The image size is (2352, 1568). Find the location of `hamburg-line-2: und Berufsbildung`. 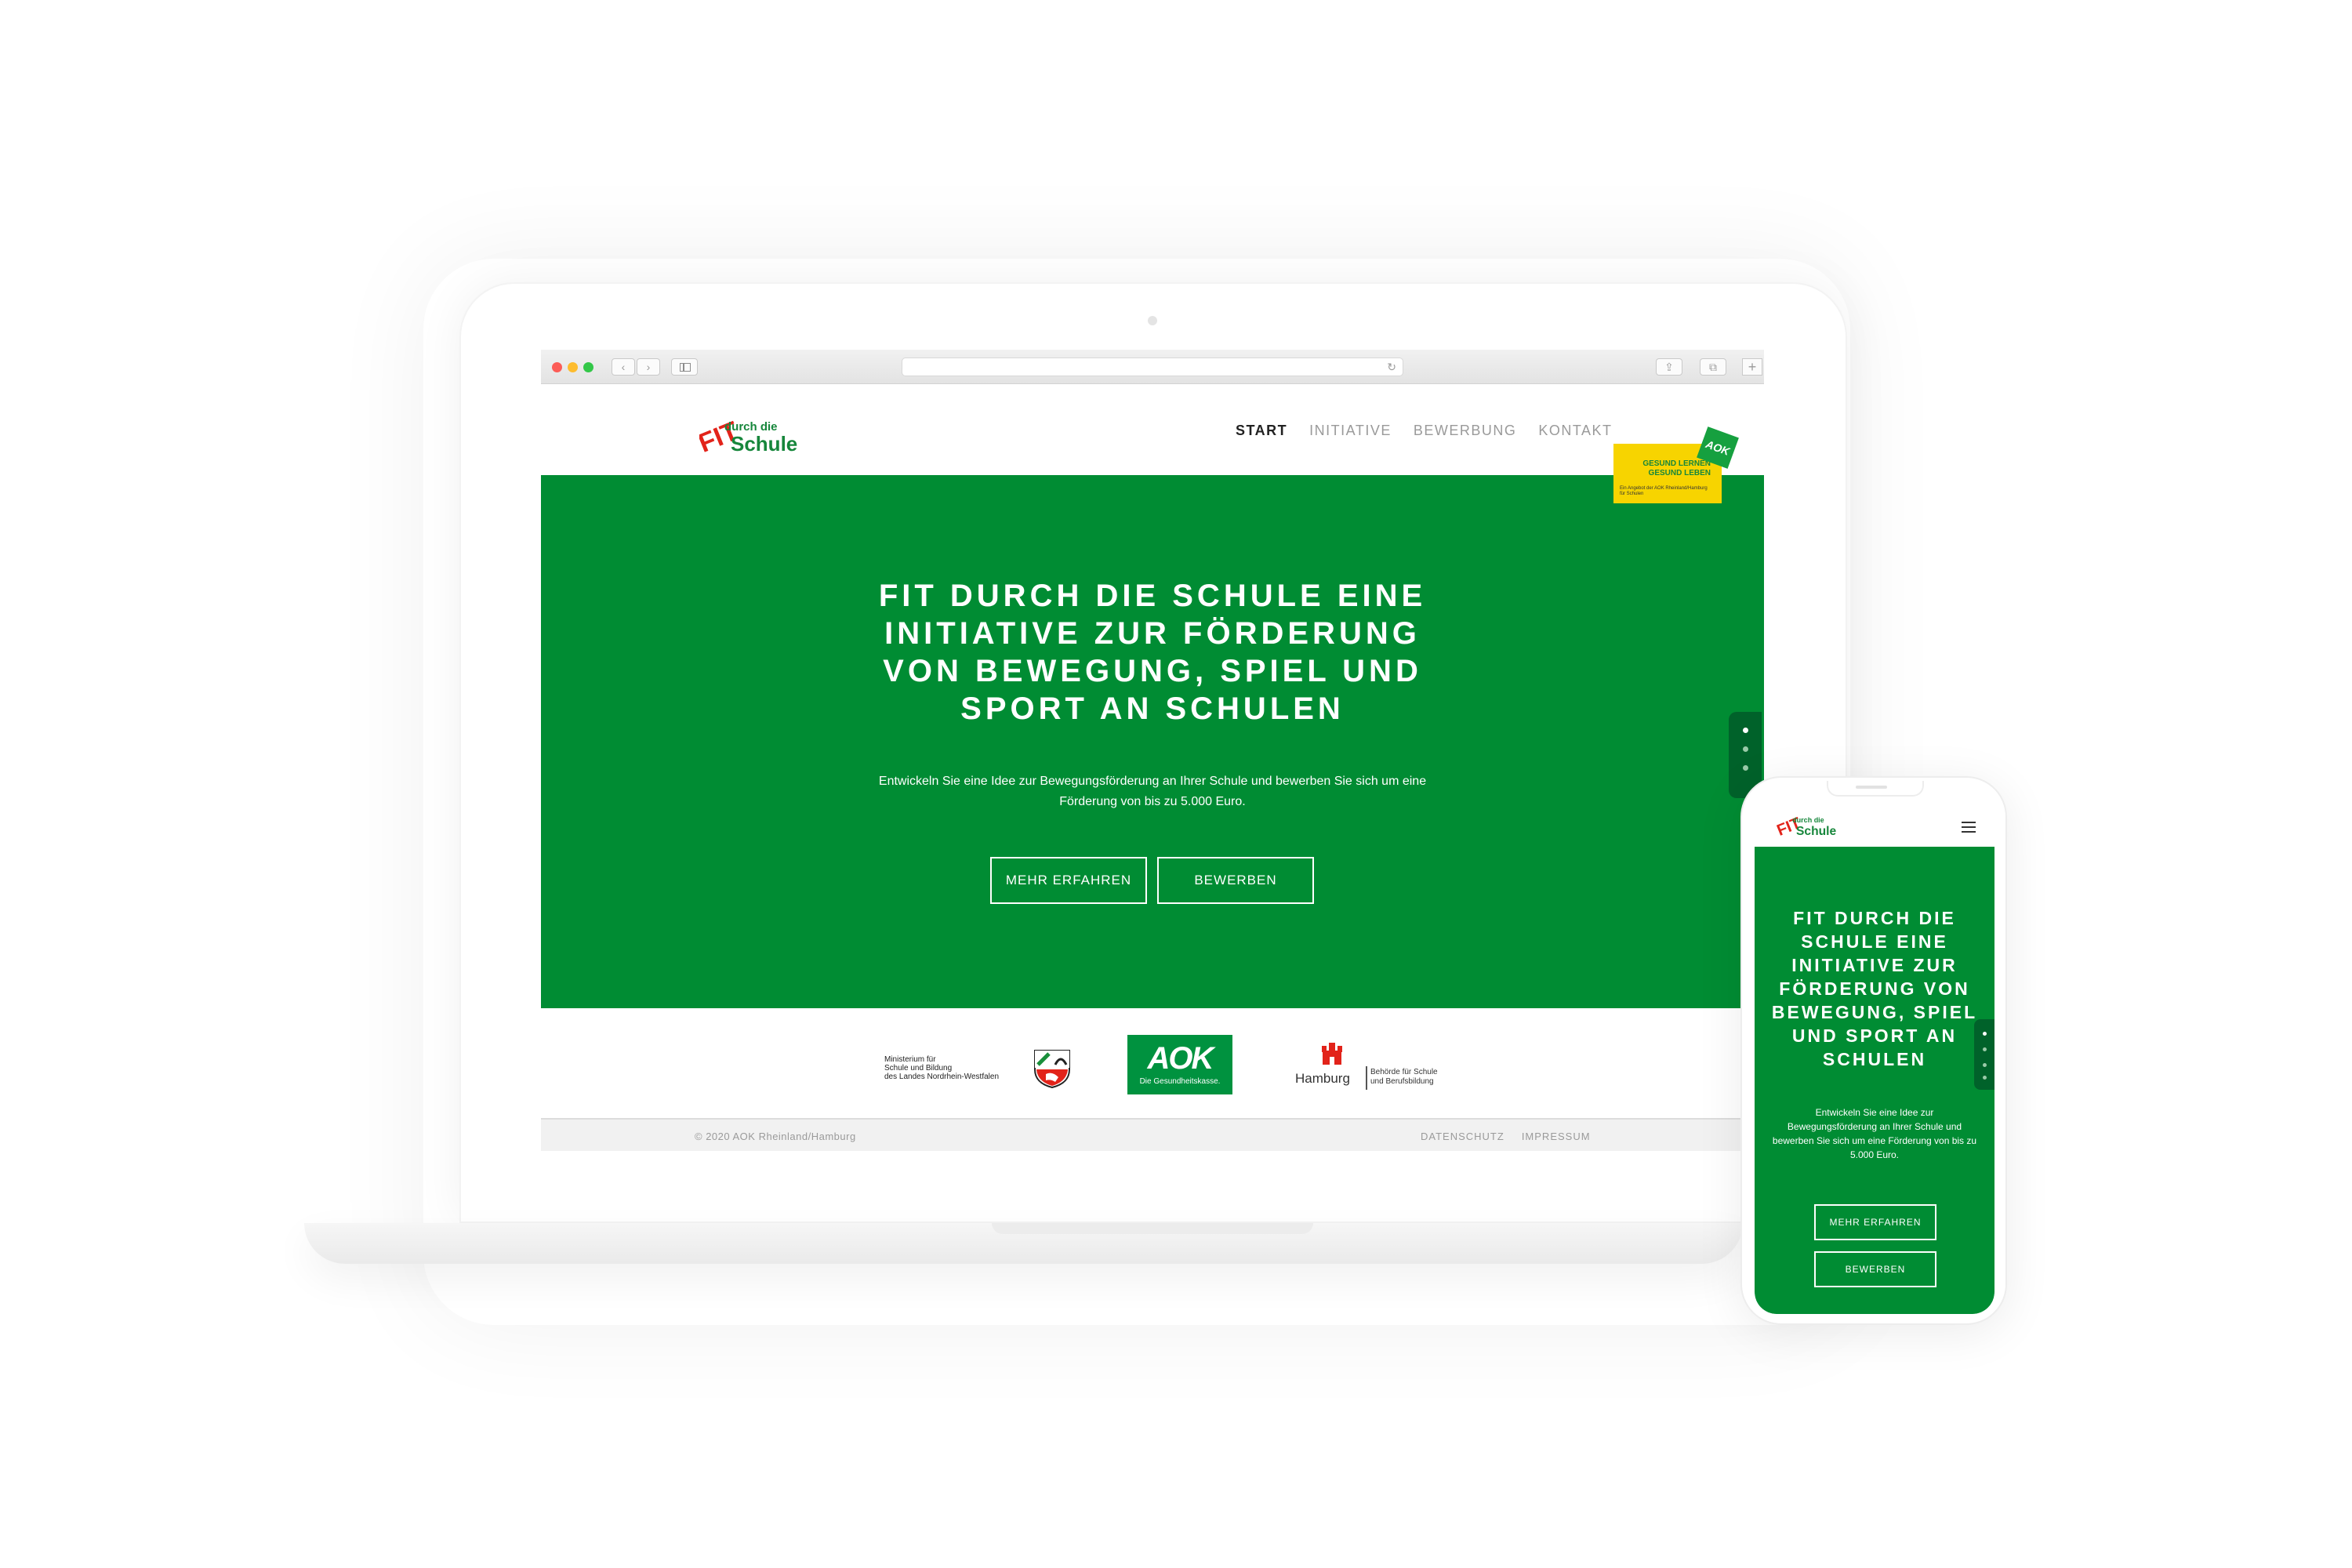

hamburg-line-2: und Berufsbildung is located at coordinates (1402, 1081).